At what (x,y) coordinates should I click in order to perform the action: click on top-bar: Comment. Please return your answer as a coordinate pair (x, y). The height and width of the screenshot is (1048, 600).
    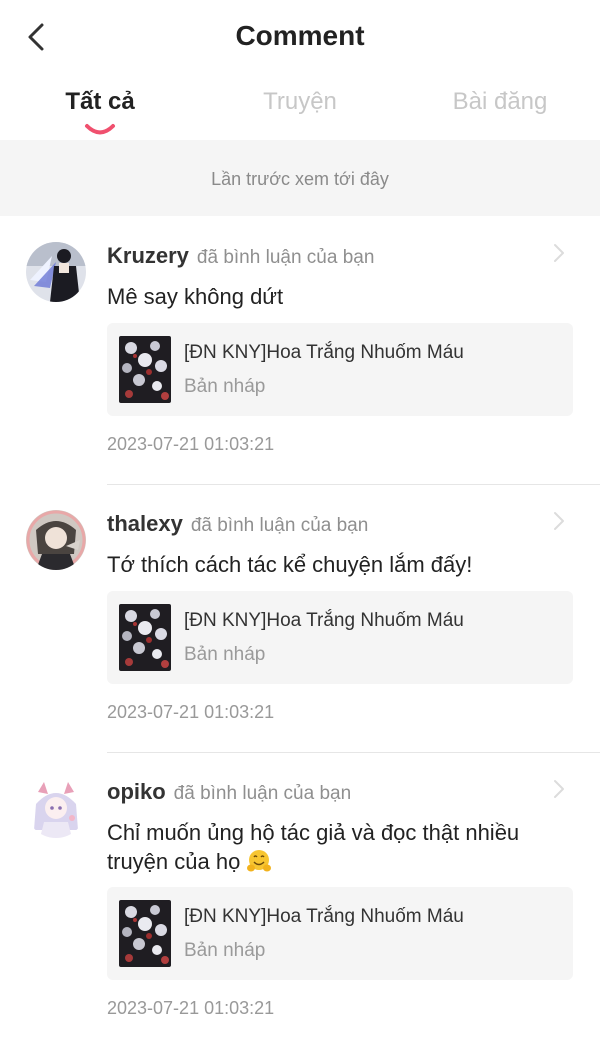
    Looking at the image, I should click on (300, 38).